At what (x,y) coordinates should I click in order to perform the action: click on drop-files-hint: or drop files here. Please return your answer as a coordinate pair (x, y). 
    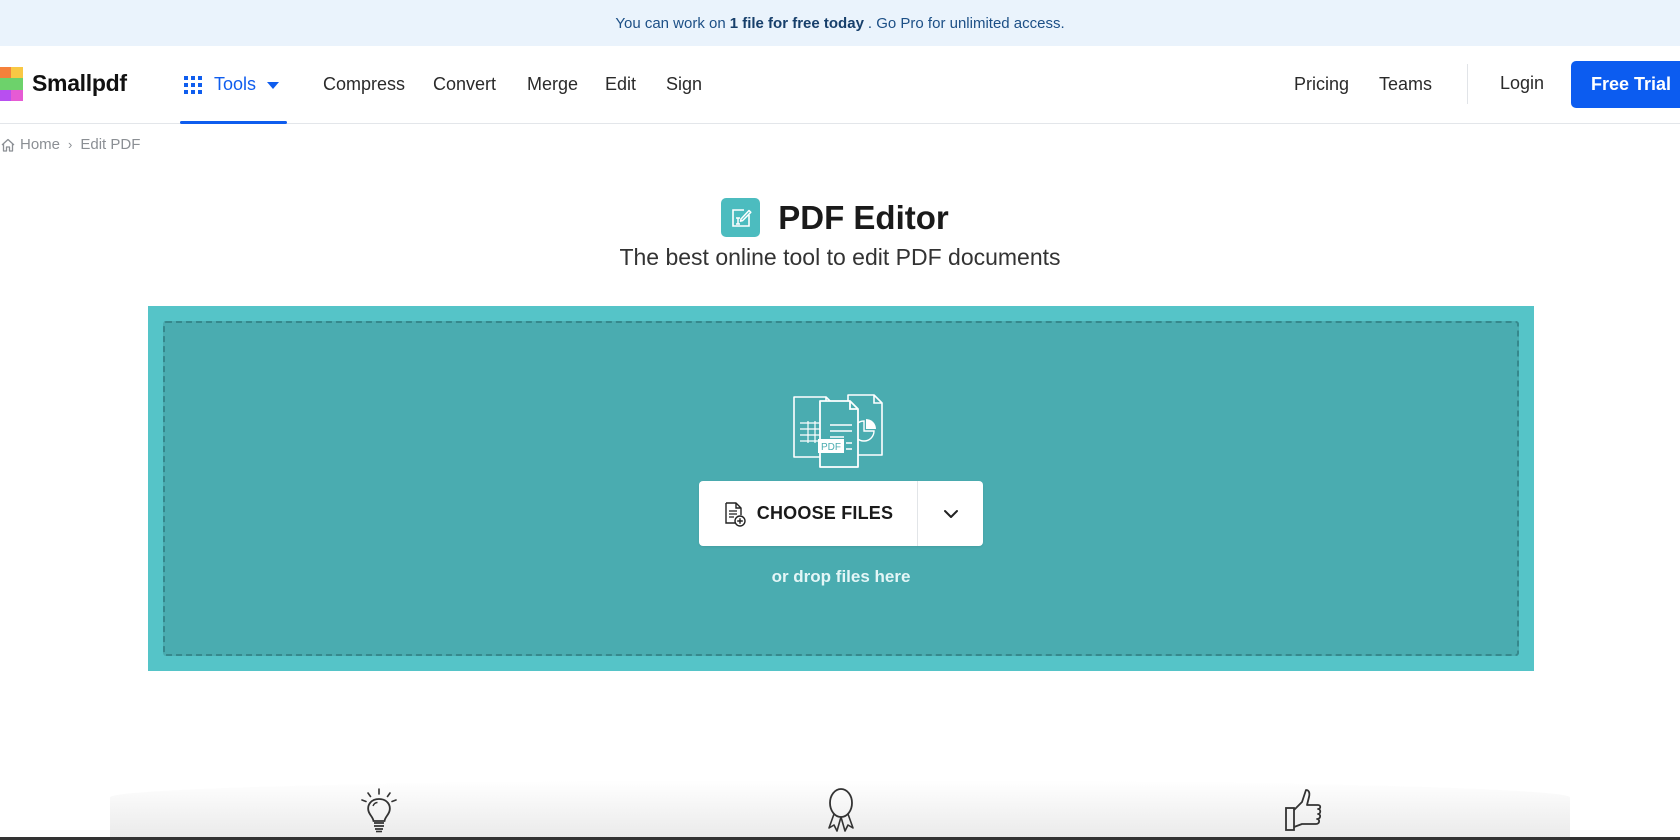
    Looking at the image, I should click on (841, 576).